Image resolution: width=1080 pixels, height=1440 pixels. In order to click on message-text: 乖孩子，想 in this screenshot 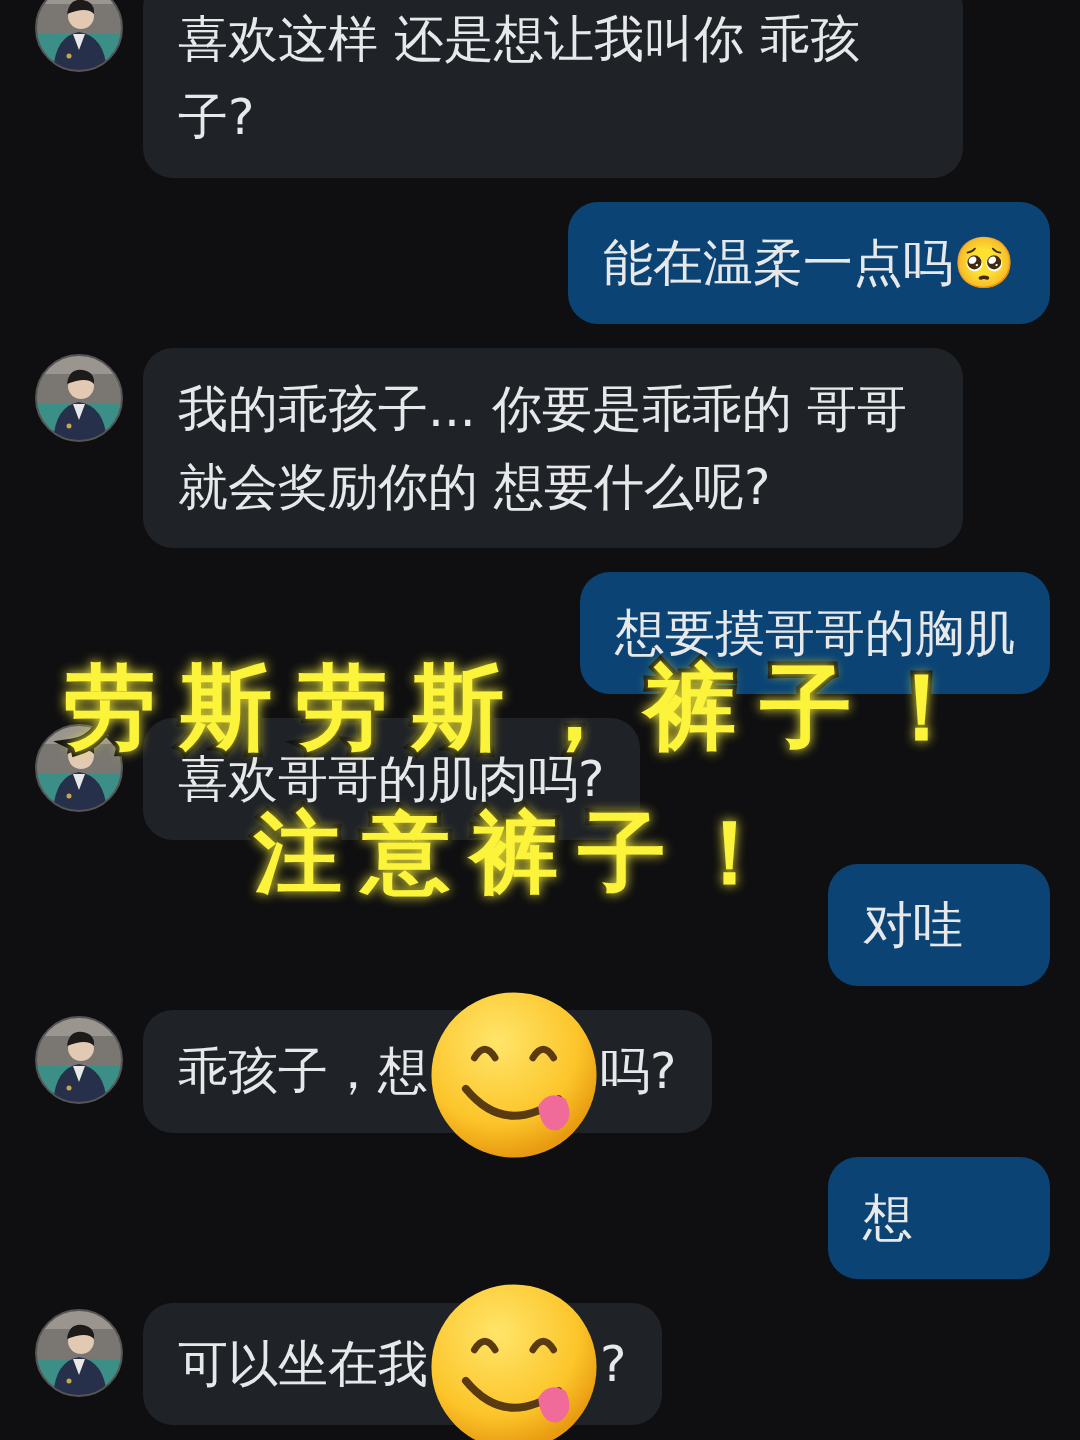, I will do `click(303, 1071)`.